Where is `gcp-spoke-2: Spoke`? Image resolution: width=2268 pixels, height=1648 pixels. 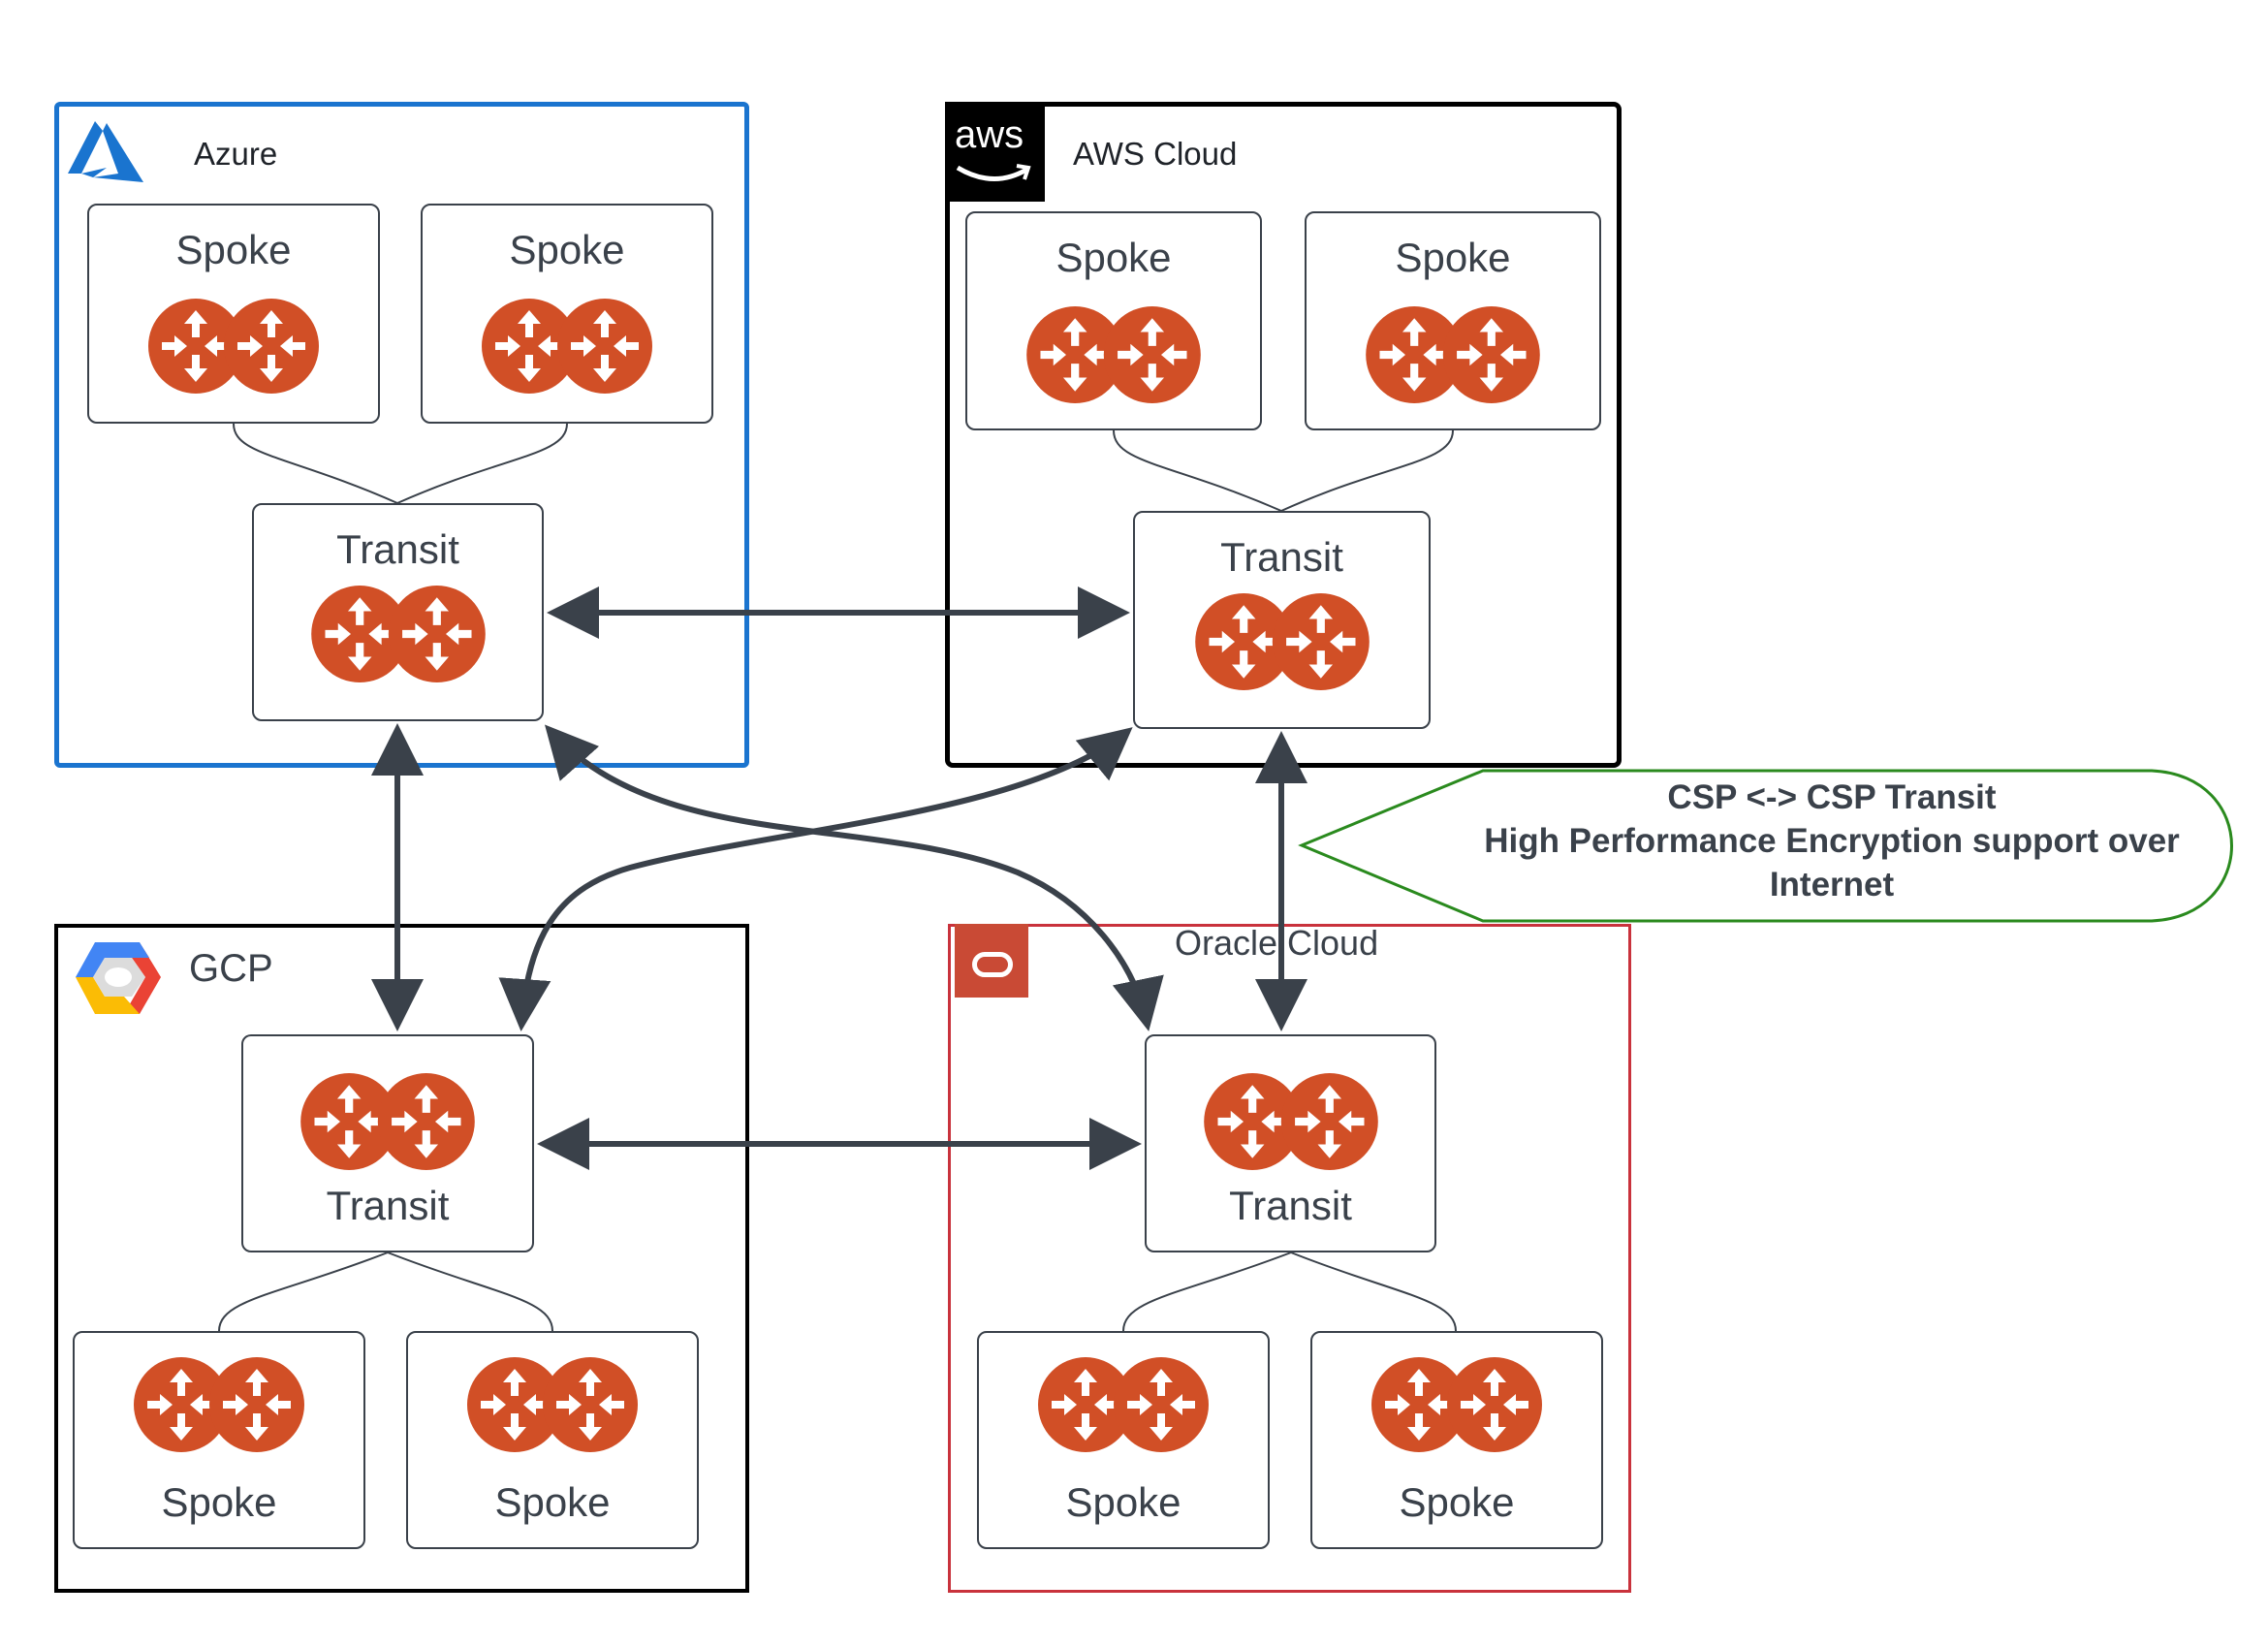
gcp-spoke-2: Spoke is located at coordinates (553, 1440).